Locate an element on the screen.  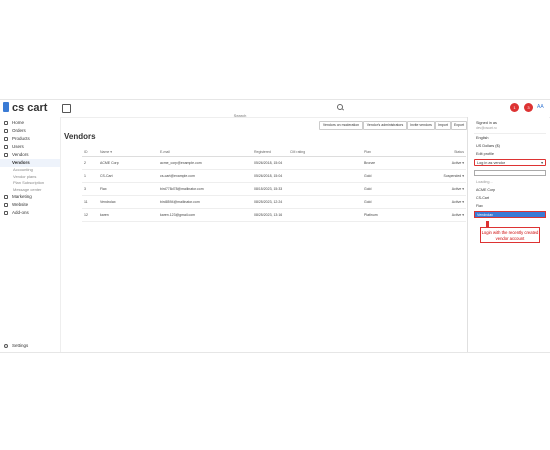
sidebar-item-label: Website is located at coordinates (20, 204).